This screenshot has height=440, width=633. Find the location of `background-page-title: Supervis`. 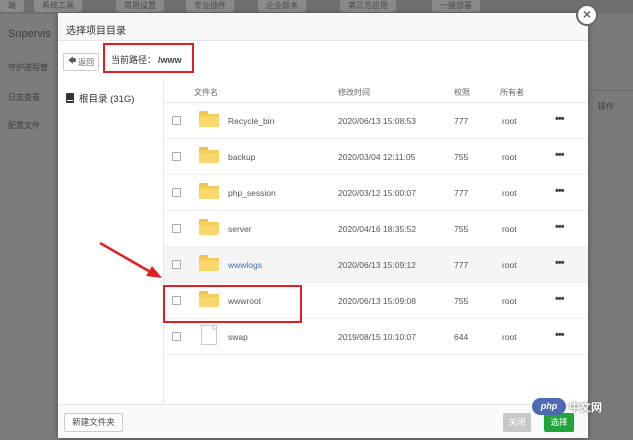

background-page-title: Supervis is located at coordinates (29, 34).